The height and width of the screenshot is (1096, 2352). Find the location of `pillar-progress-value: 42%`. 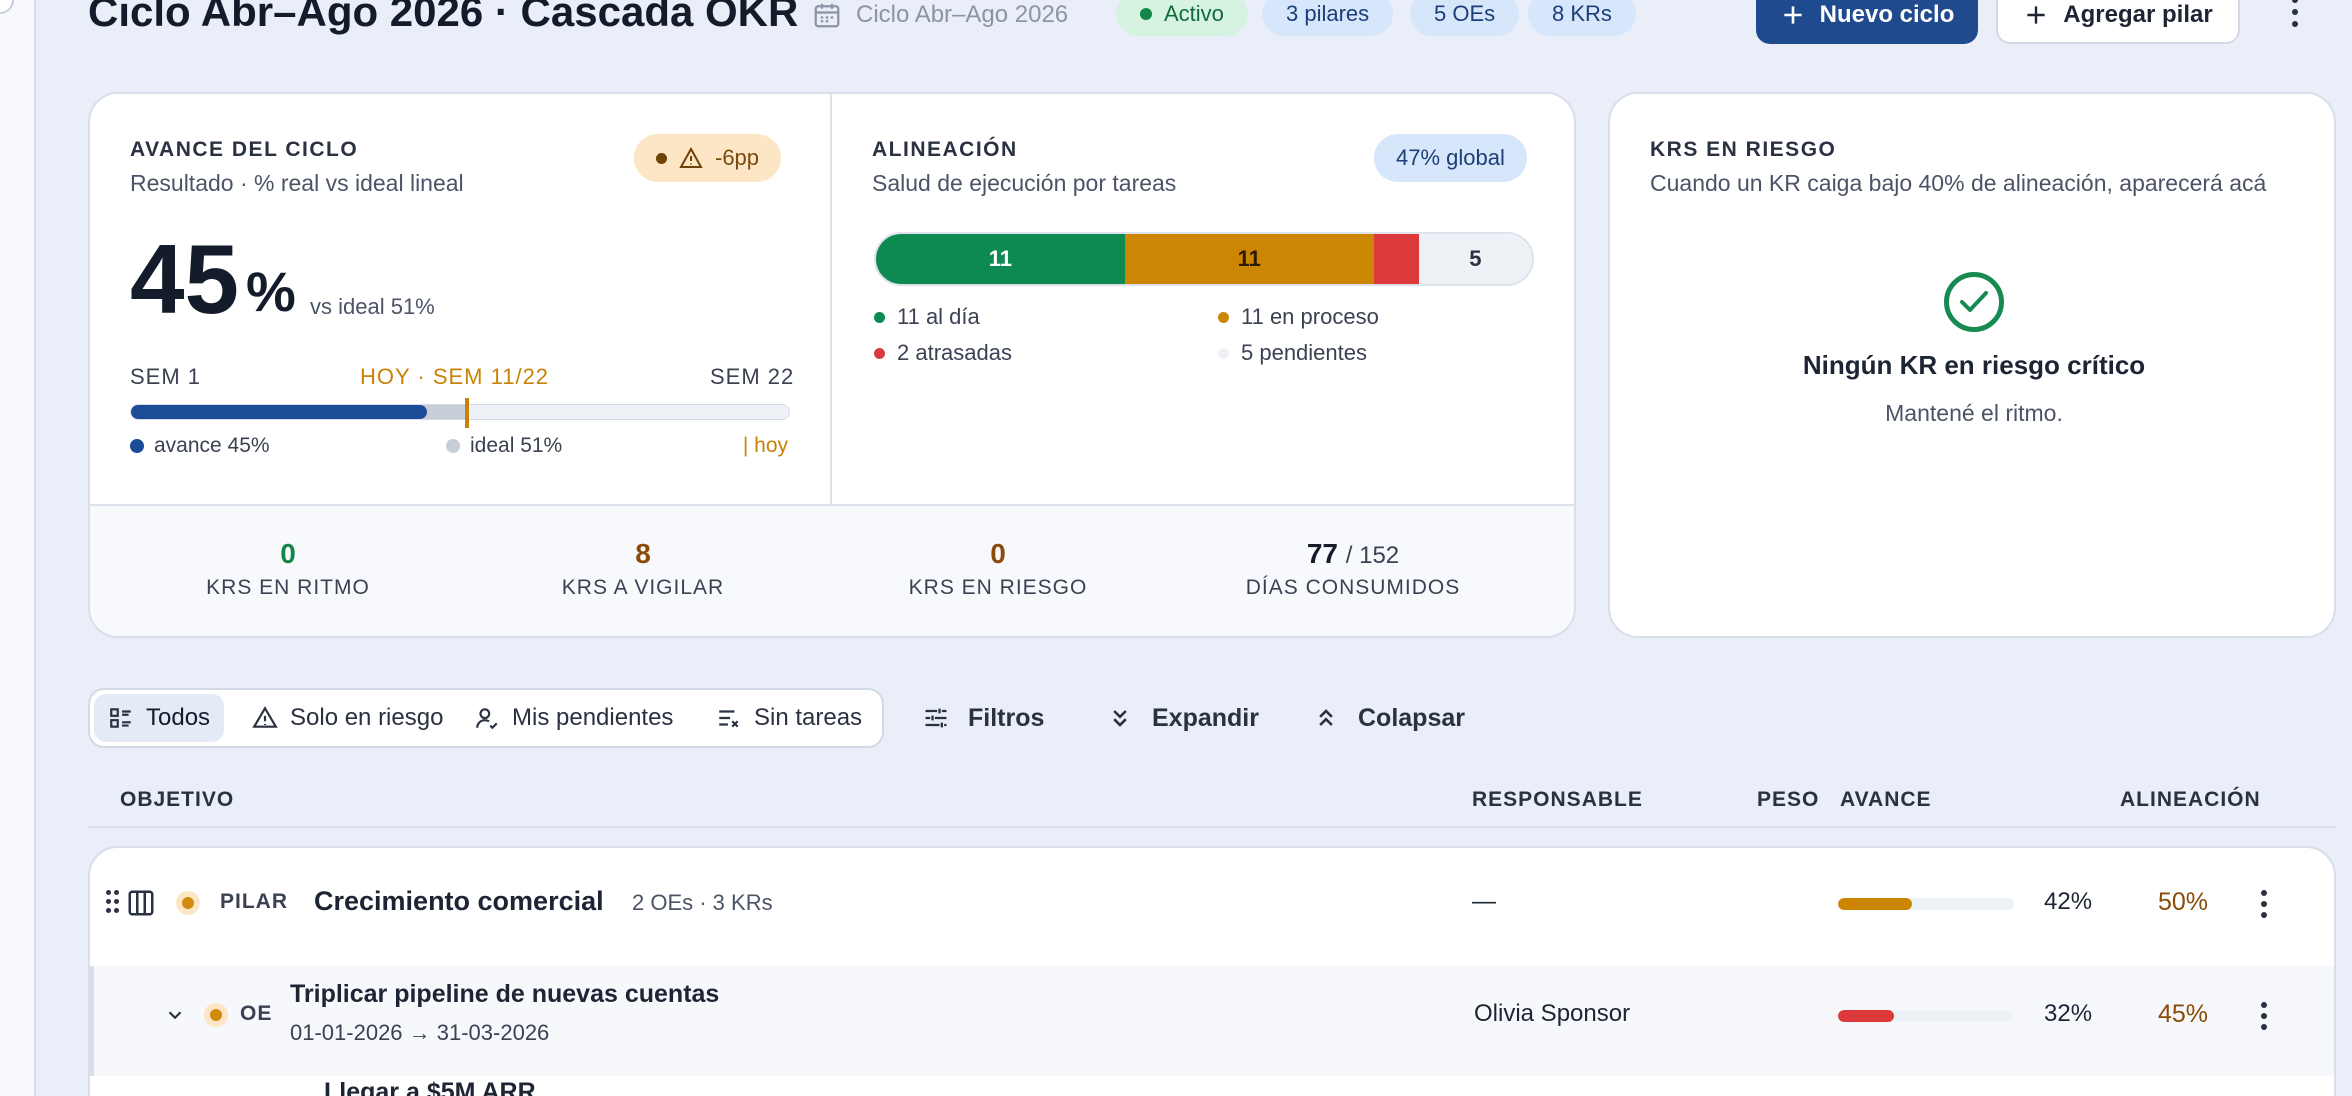

pillar-progress-value: 42% is located at coordinates (2068, 901).